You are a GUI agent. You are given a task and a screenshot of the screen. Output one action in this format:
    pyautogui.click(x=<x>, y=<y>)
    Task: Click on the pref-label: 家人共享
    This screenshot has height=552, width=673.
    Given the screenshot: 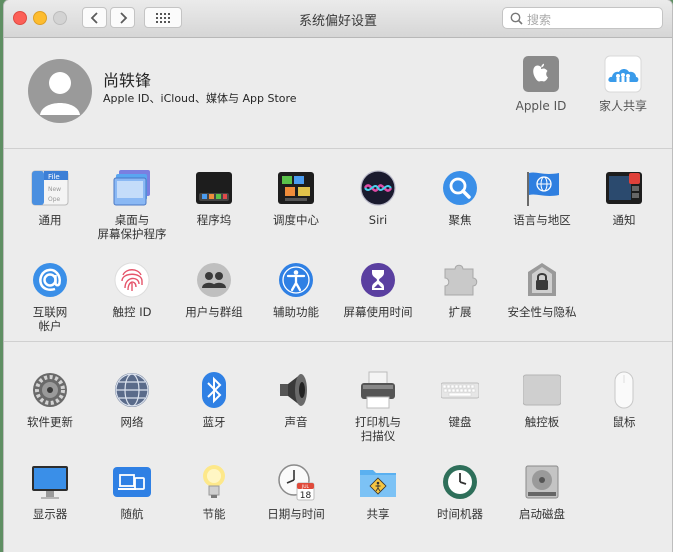 What is the action you would take?
    pyautogui.click(x=622, y=106)
    